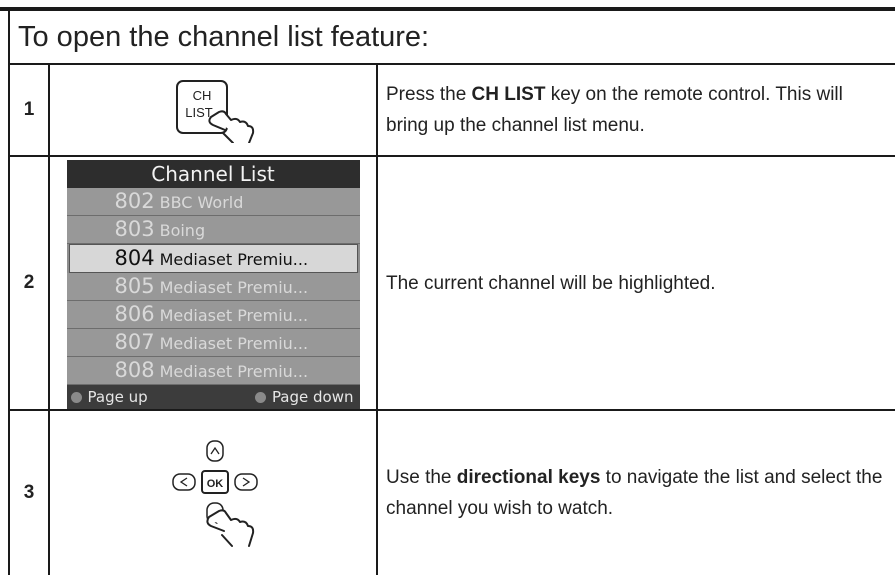 The width and height of the screenshot is (895, 575). Describe the element at coordinates (134, 285) in the screenshot. I see `channel-number: 805` at that location.